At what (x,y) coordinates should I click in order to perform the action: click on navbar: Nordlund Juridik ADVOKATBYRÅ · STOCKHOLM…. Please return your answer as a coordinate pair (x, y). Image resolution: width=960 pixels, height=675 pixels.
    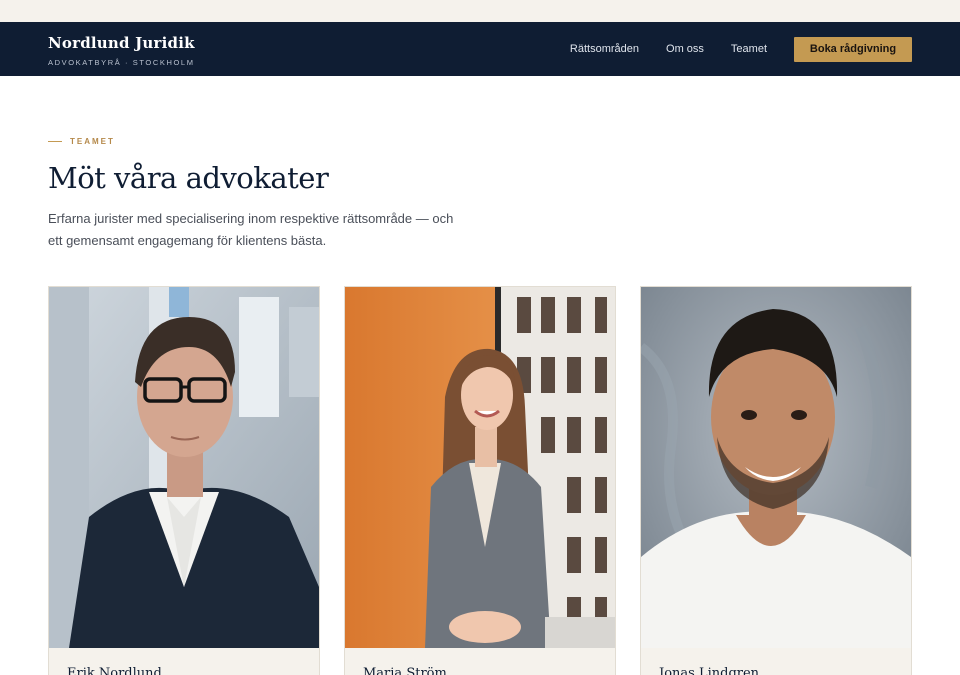
    Looking at the image, I should click on (480, 49).